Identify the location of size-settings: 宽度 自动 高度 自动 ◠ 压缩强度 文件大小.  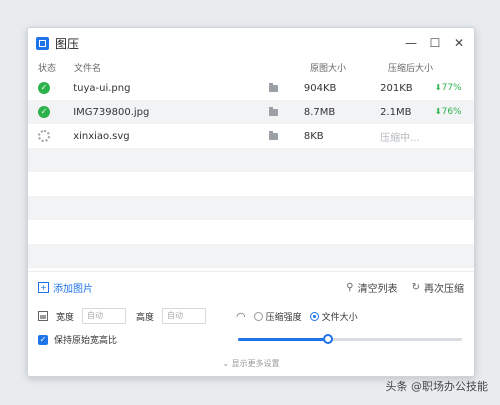
(251, 316).